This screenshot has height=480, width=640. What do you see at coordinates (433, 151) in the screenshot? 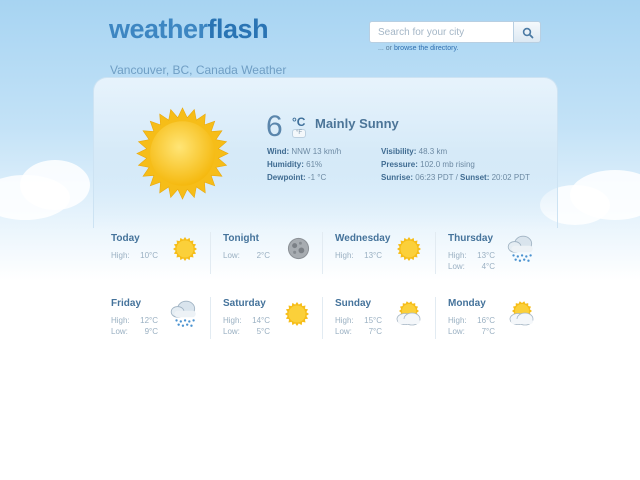
I see `visibility-value: 48.3 km` at bounding box center [433, 151].